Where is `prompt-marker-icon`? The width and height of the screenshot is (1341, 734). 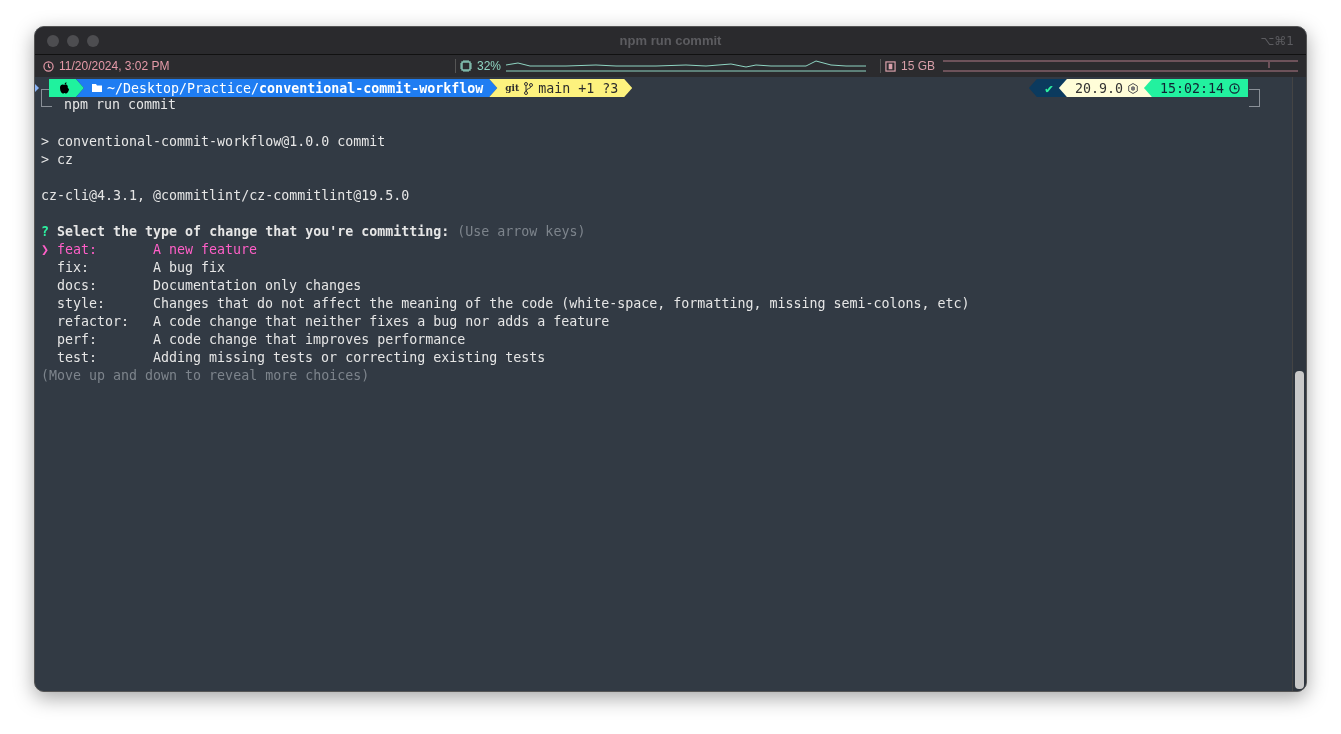
prompt-marker-icon is located at coordinates (37, 88).